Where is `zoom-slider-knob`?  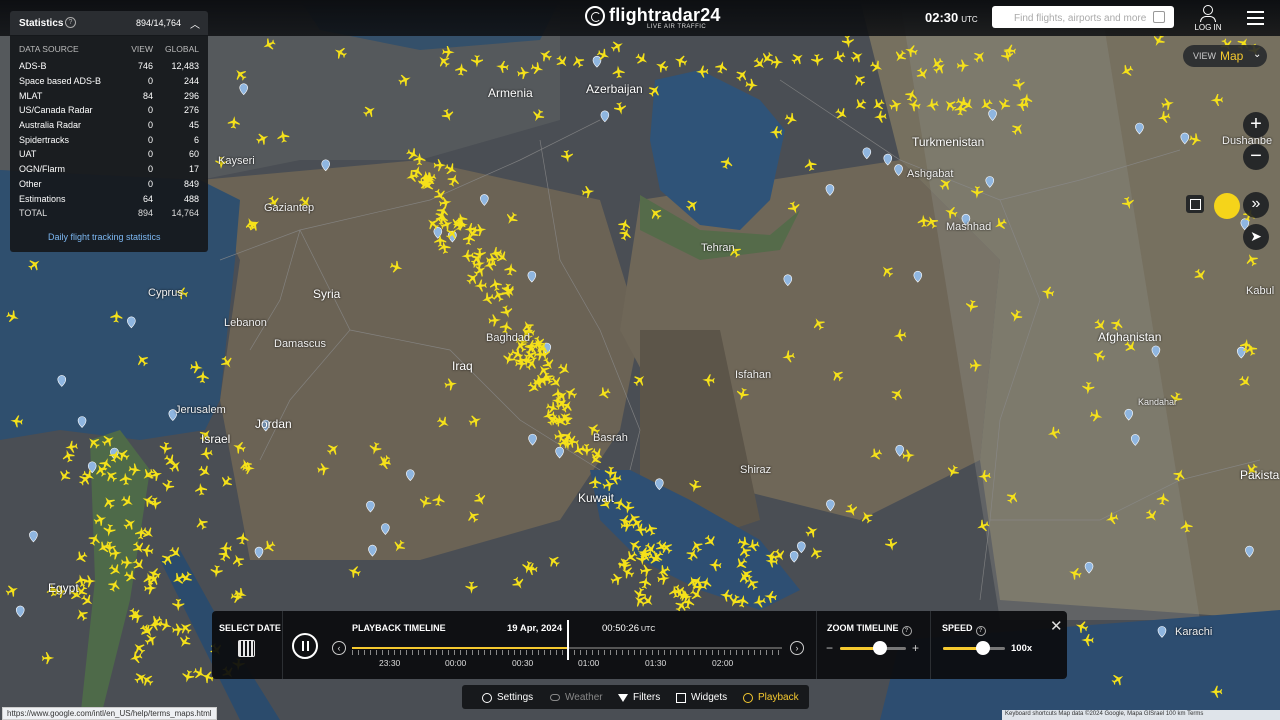 zoom-slider-knob is located at coordinates (879, 648).